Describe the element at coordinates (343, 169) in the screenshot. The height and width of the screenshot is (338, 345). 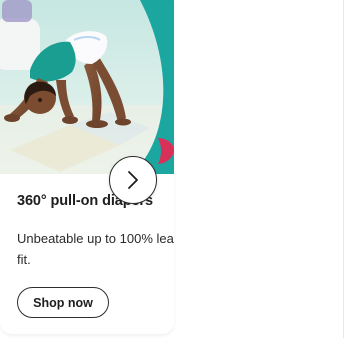
I see `divider` at that location.